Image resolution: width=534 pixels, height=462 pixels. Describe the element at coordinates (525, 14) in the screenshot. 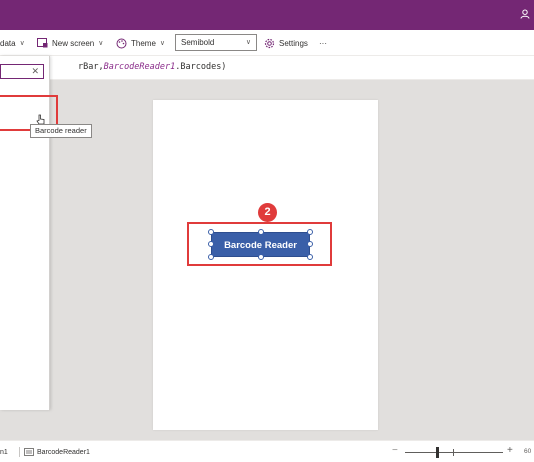

I see `user-icon` at that location.